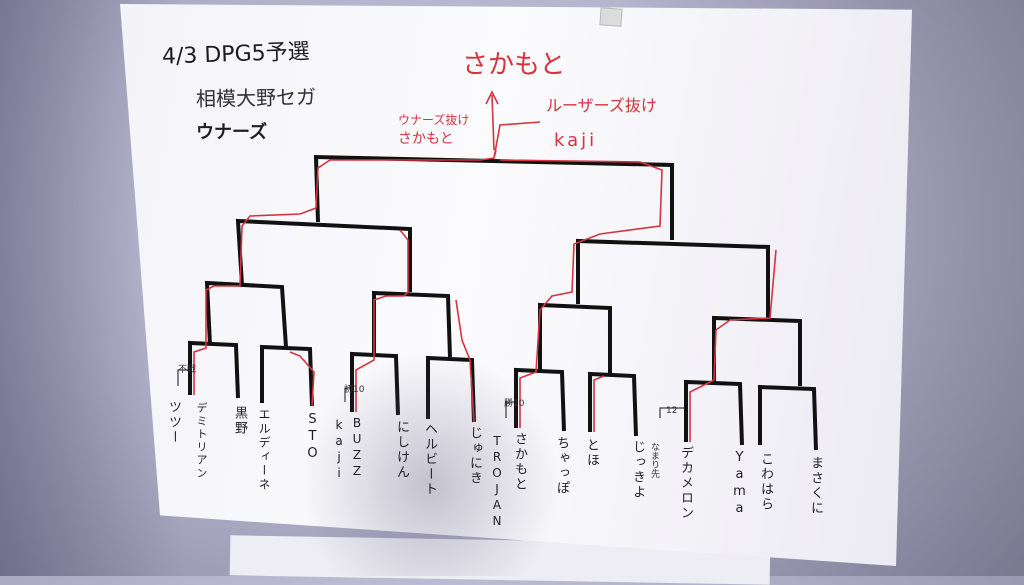 Image resolution: width=1024 pixels, height=585 pixels. What do you see at coordinates (591, 453) in the screenshot?
I see `player-name: とほ` at bounding box center [591, 453].